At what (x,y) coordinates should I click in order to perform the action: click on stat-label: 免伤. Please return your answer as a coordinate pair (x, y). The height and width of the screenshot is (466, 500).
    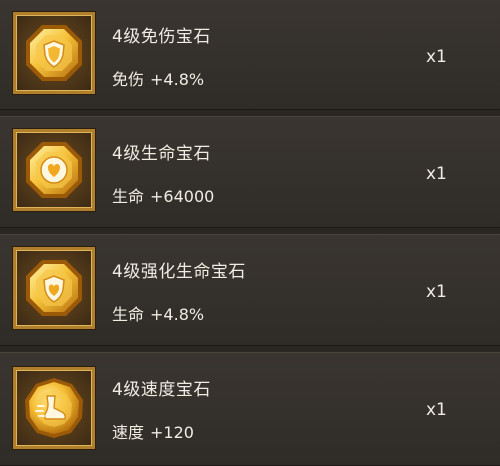
    Looking at the image, I should click on (128, 79).